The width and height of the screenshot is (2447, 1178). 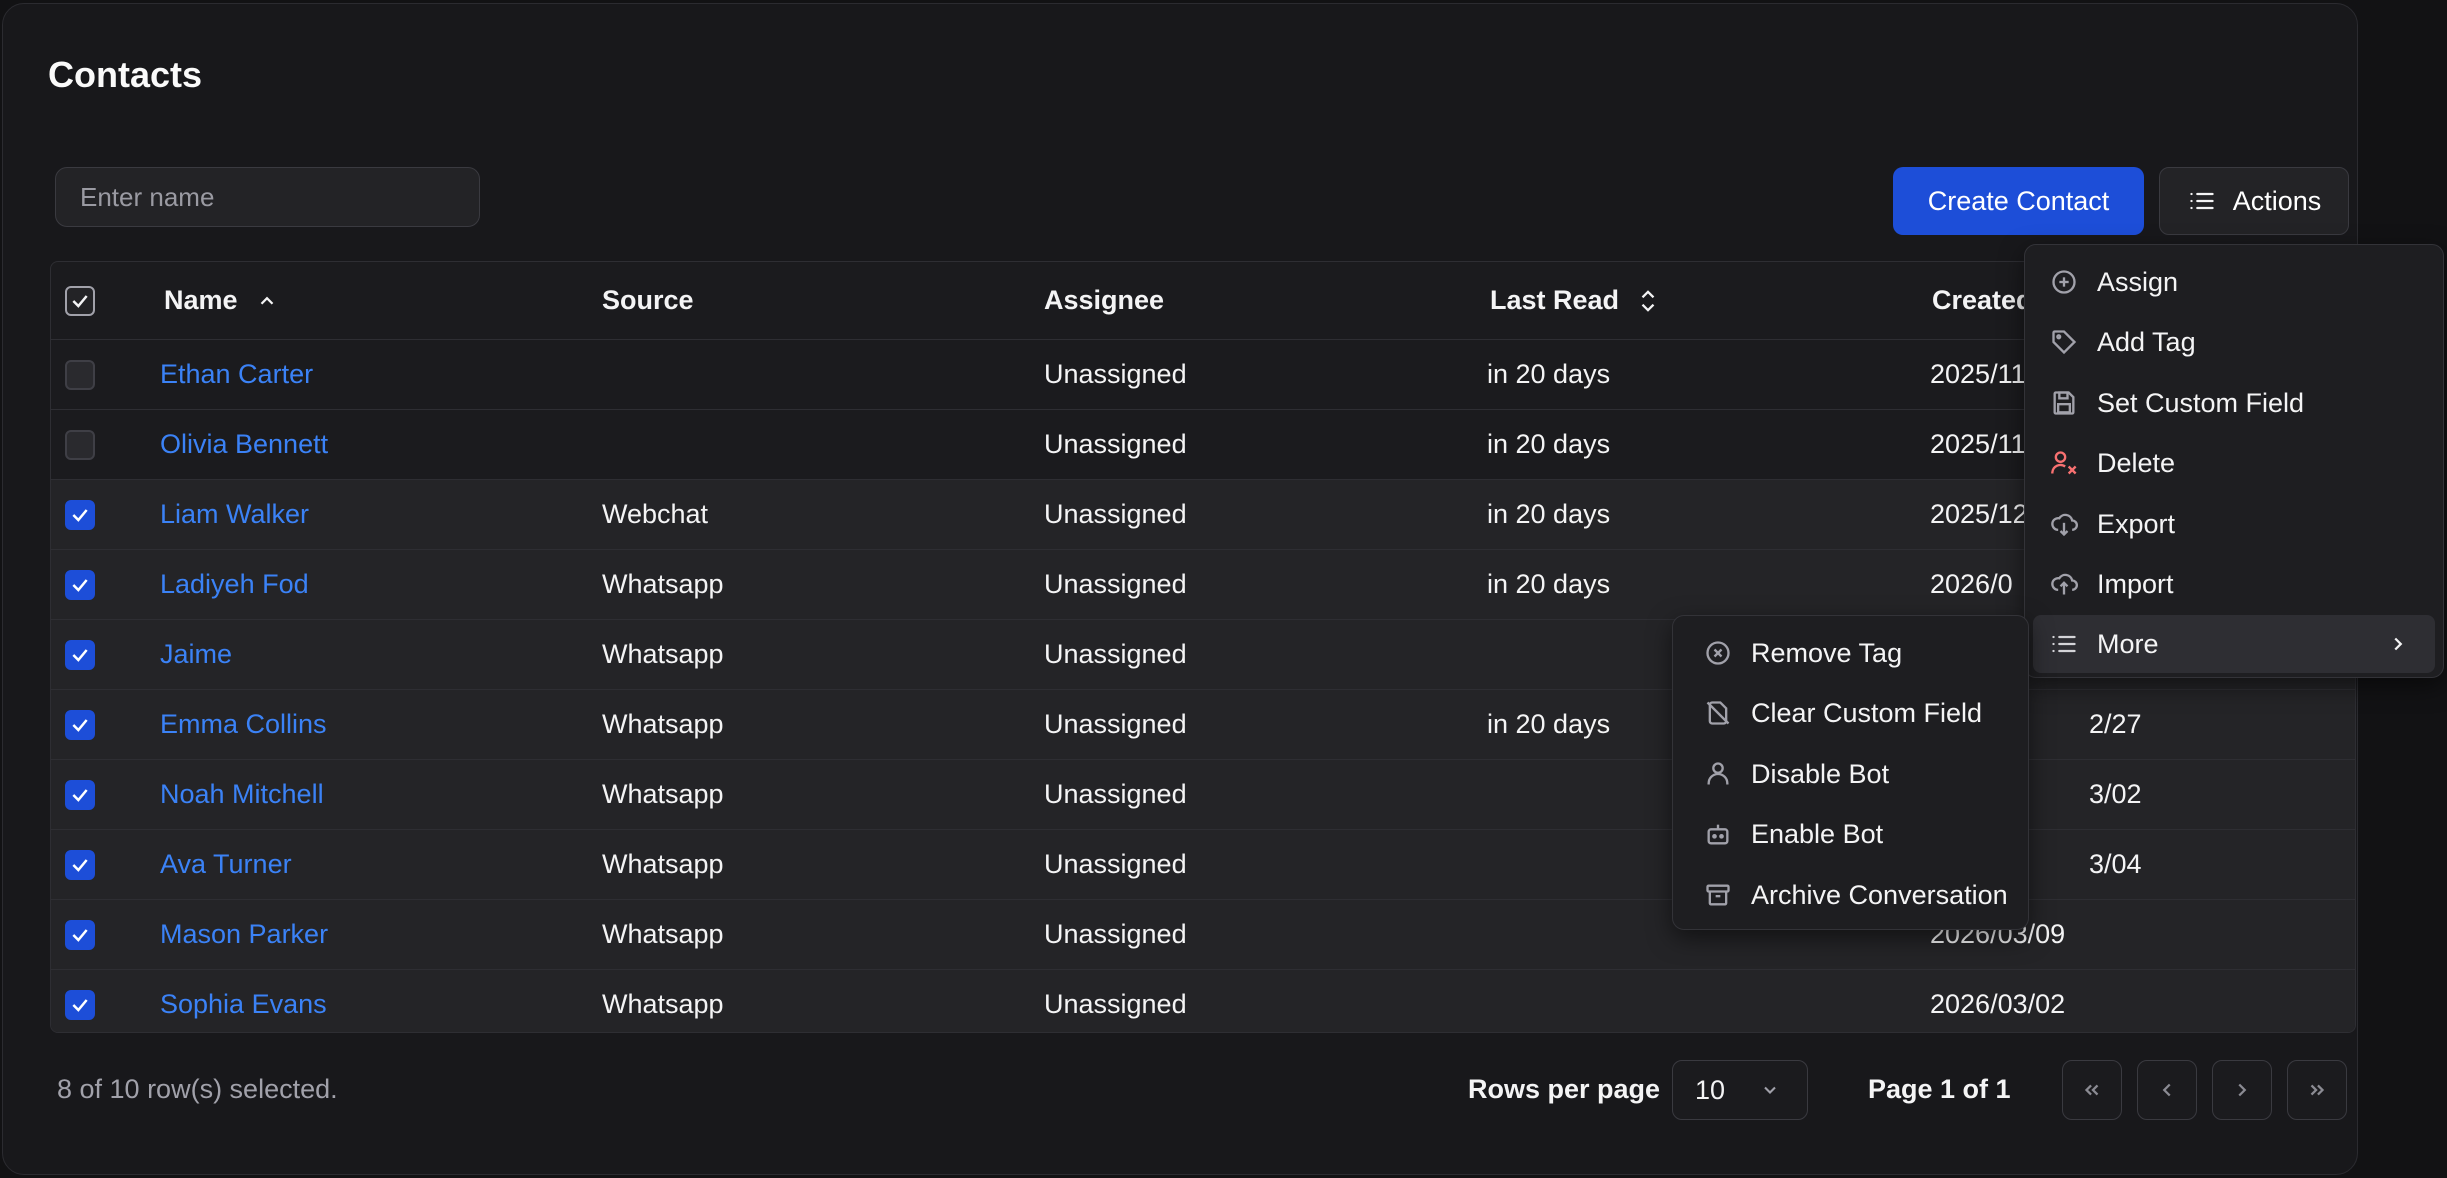 I want to click on created-cell: 3/02, so click(x=2115, y=794).